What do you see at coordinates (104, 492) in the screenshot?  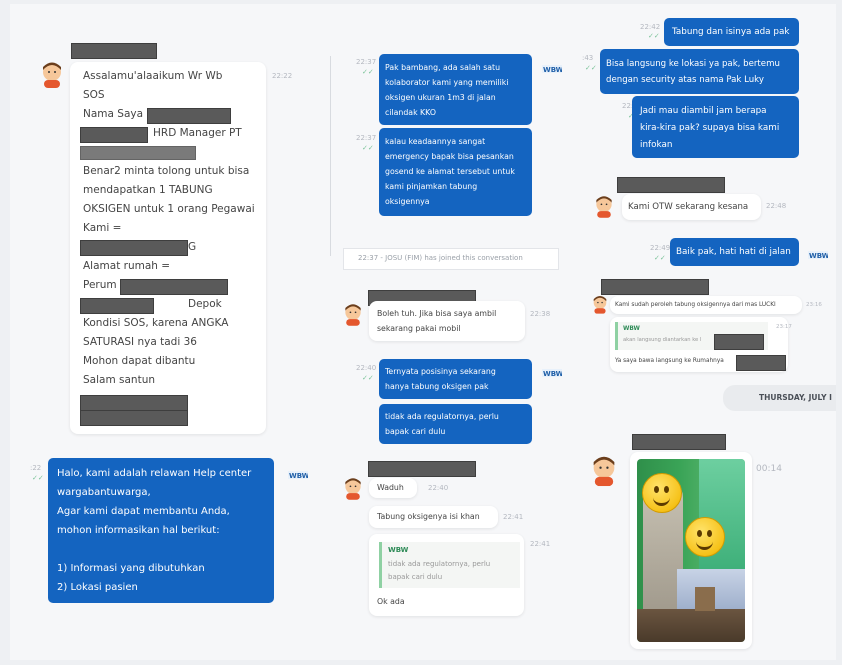 I see `message-line: wargabantuwarga,` at bounding box center [104, 492].